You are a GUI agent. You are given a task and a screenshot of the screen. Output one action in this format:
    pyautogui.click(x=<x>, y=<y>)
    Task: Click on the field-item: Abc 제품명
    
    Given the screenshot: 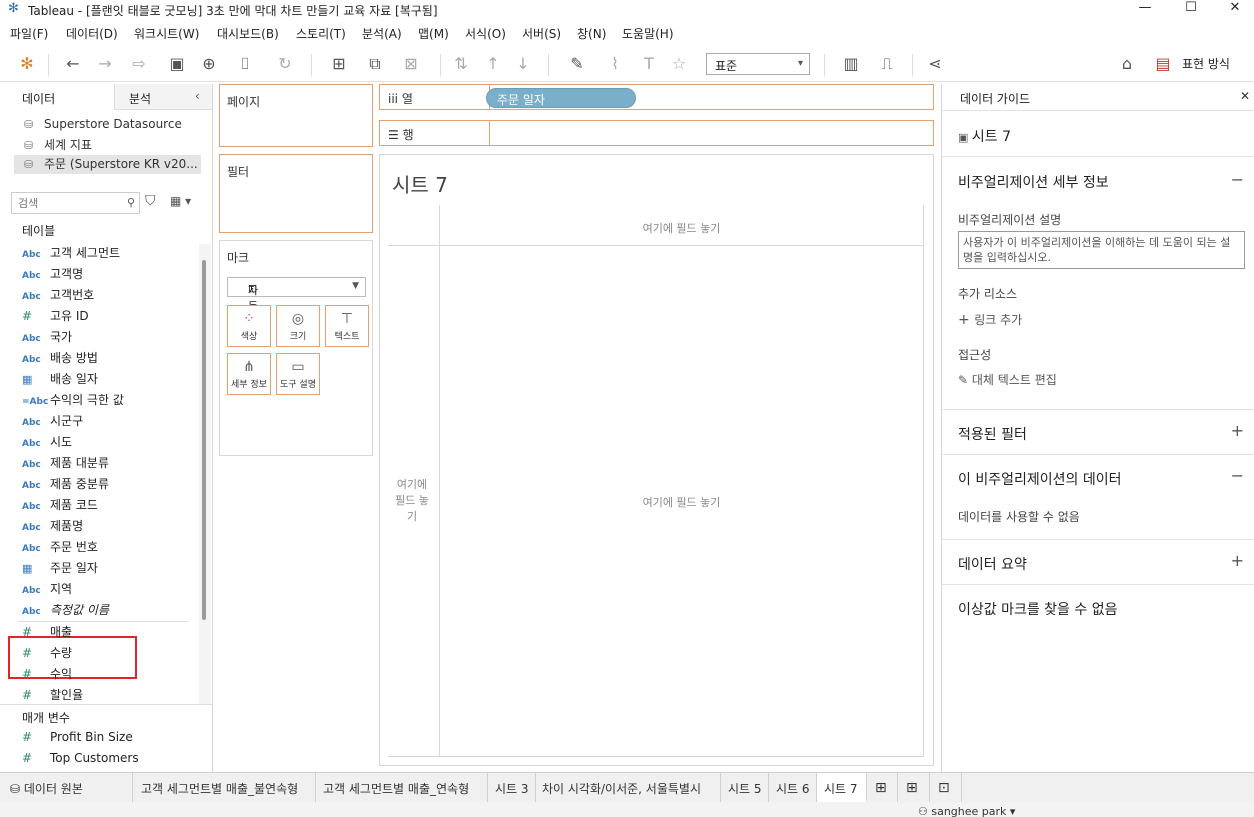 What is the action you would take?
    pyautogui.click(x=52, y=527)
    